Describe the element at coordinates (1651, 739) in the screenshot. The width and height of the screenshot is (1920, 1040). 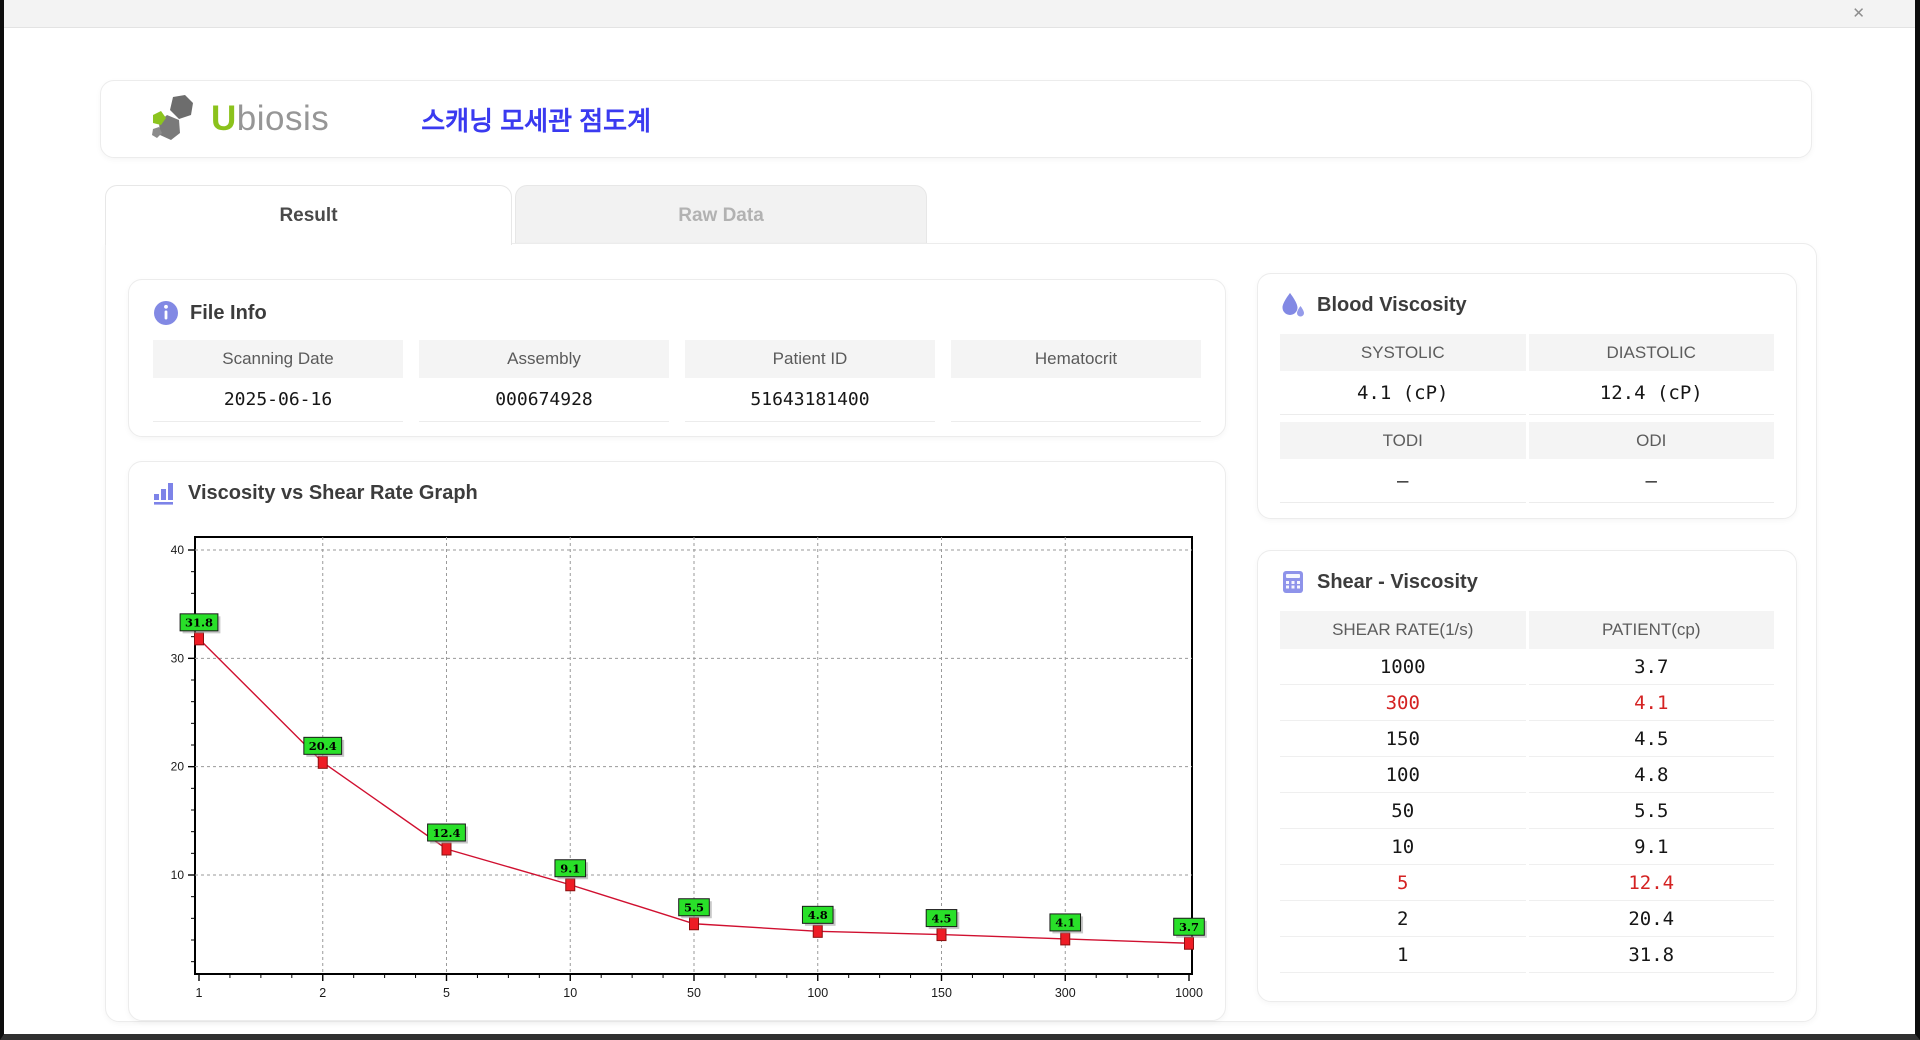
I see `patient-viscosity-cell: 4.5` at that location.